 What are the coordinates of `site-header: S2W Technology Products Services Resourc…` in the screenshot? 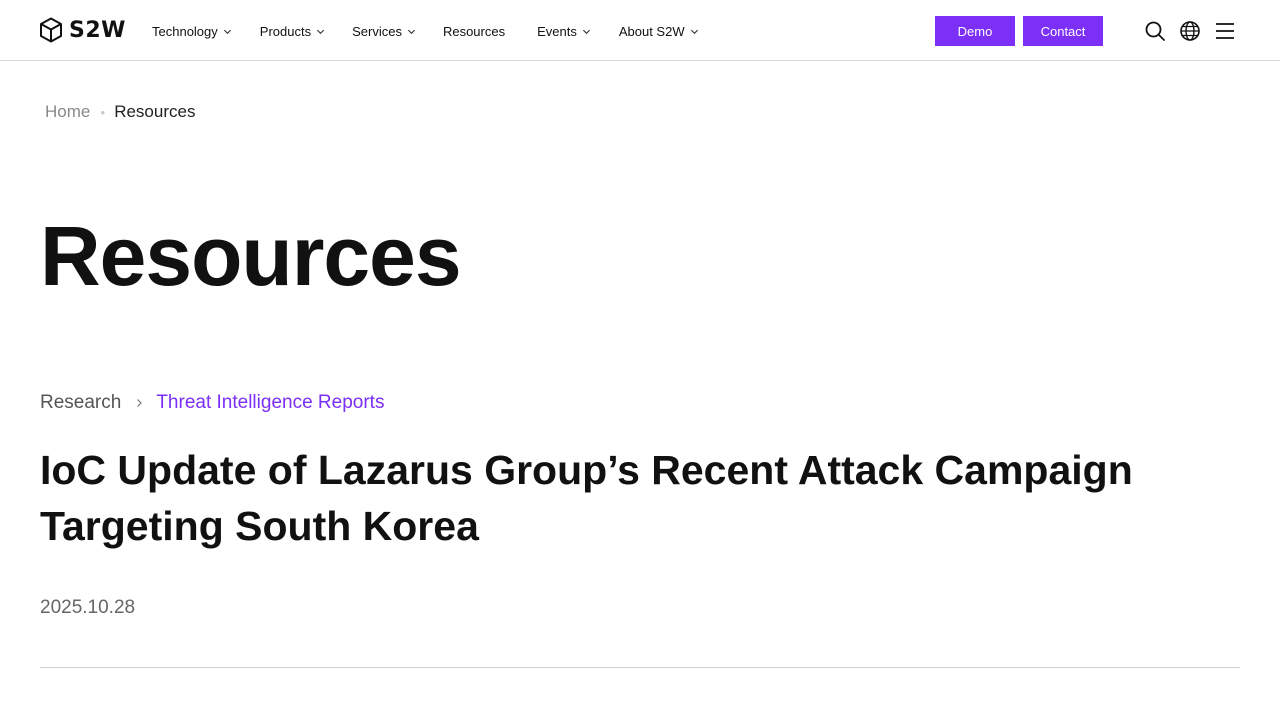 It's located at (640, 30).